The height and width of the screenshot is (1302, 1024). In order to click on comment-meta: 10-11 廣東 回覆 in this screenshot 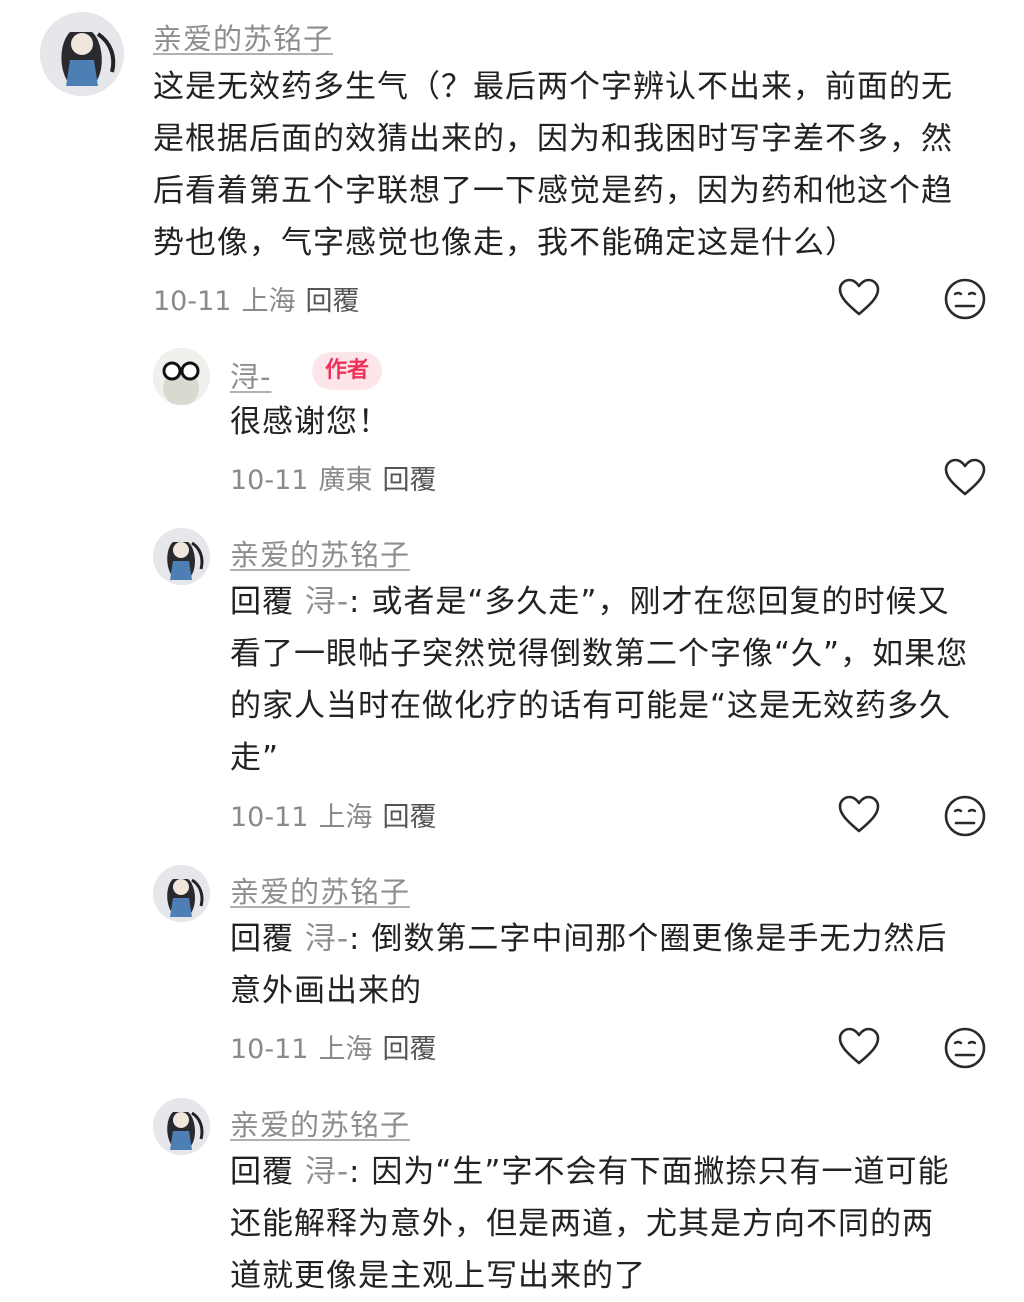, I will do `click(333, 477)`.